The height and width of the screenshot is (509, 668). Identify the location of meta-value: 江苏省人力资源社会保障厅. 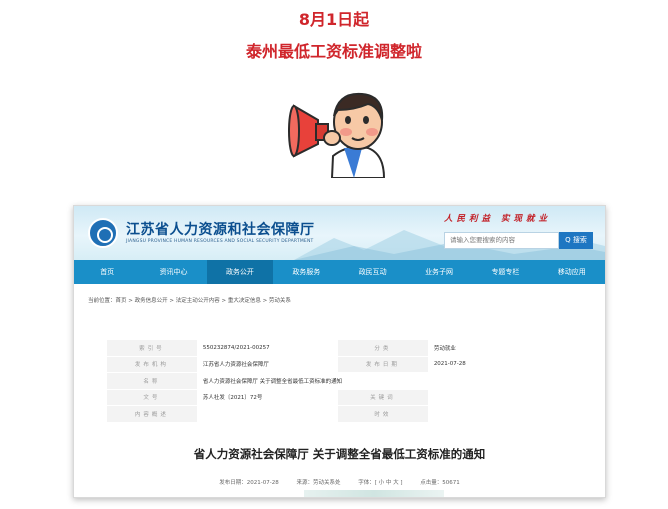
(235, 365).